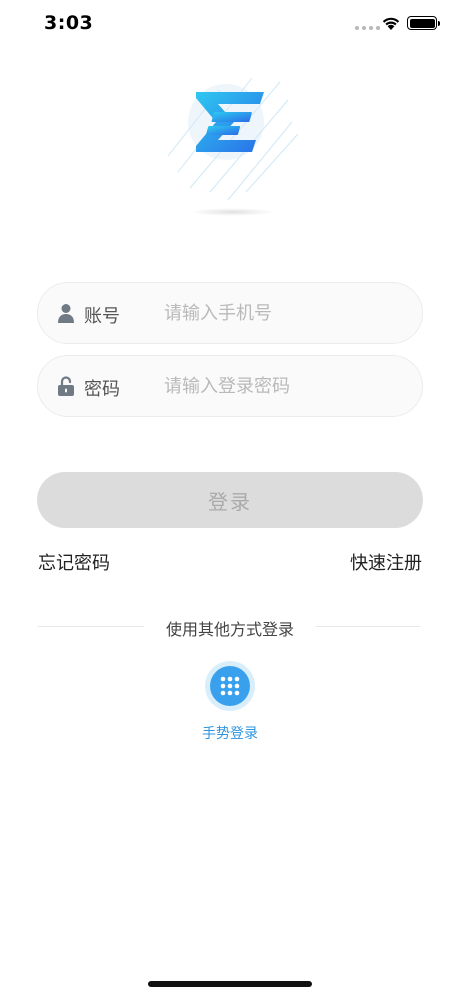  I want to click on cellular-signal-icon, so click(367, 28).